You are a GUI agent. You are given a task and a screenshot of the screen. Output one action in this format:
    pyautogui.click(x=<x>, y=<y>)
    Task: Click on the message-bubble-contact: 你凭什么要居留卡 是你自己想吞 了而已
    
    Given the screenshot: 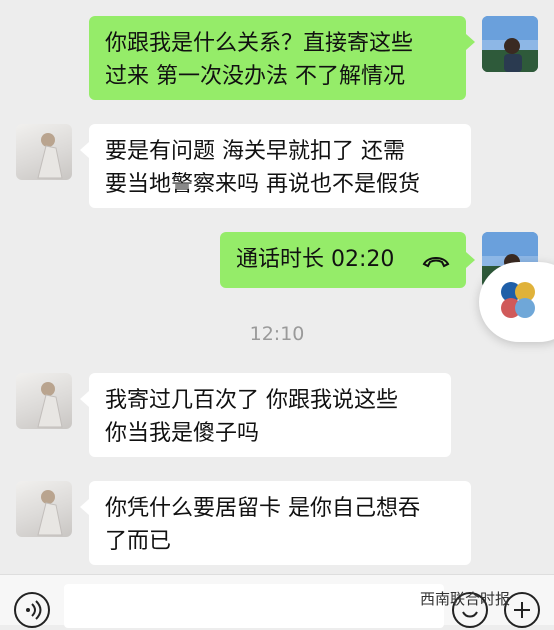 What is the action you would take?
    pyautogui.click(x=280, y=523)
    